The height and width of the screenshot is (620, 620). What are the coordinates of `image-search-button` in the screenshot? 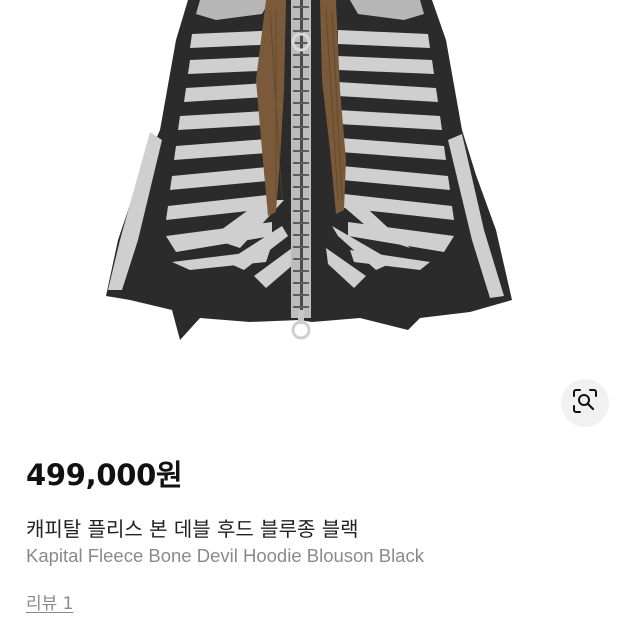 It's located at (585, 403).